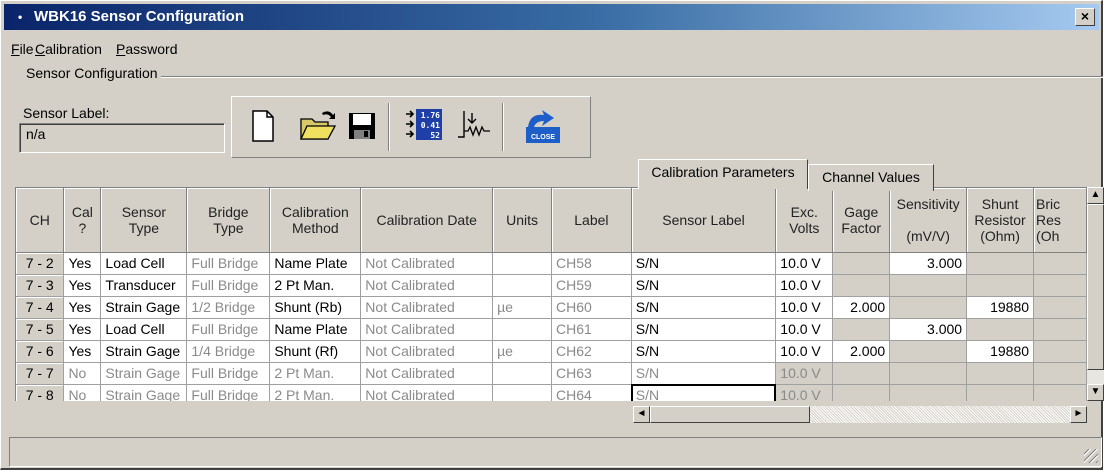  What do you see at coordinates (591, 263) in the screenshot?
I see `cell-label: CH58` at bounding box center [591, 263].